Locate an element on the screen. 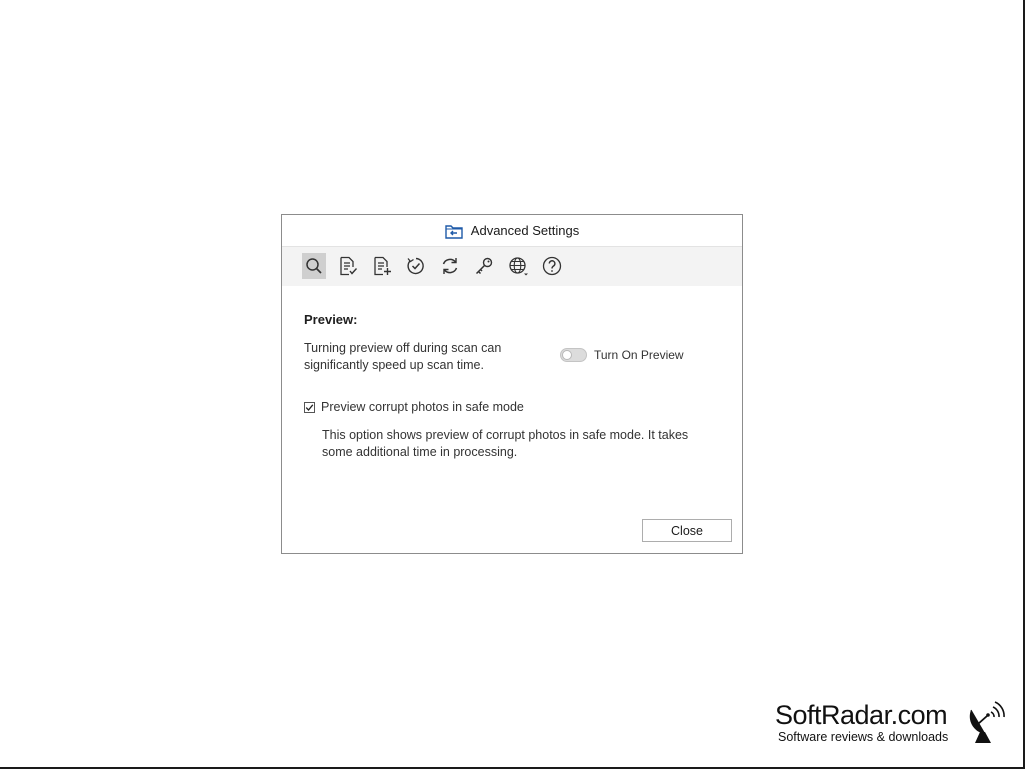 The image size is (1025, 769). tab-update is located at coordinates (450, 266).